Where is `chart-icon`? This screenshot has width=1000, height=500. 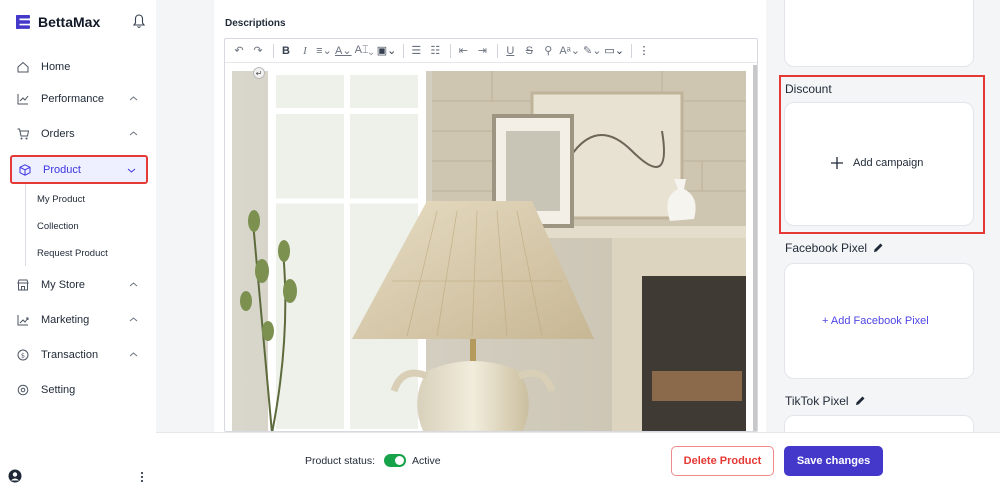
chart-icon is located at coordinates (23, 99).